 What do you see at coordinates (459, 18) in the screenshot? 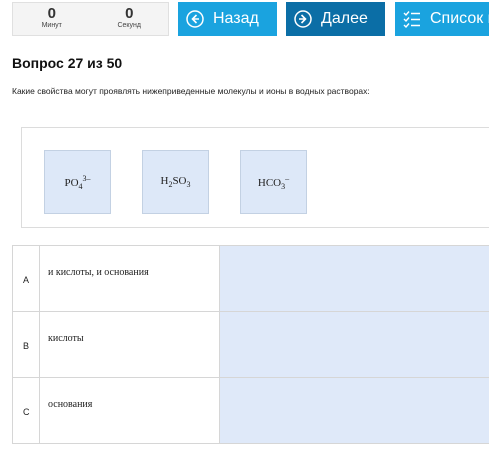
I see `list-label: Список в` at bounding box center [459, 18].